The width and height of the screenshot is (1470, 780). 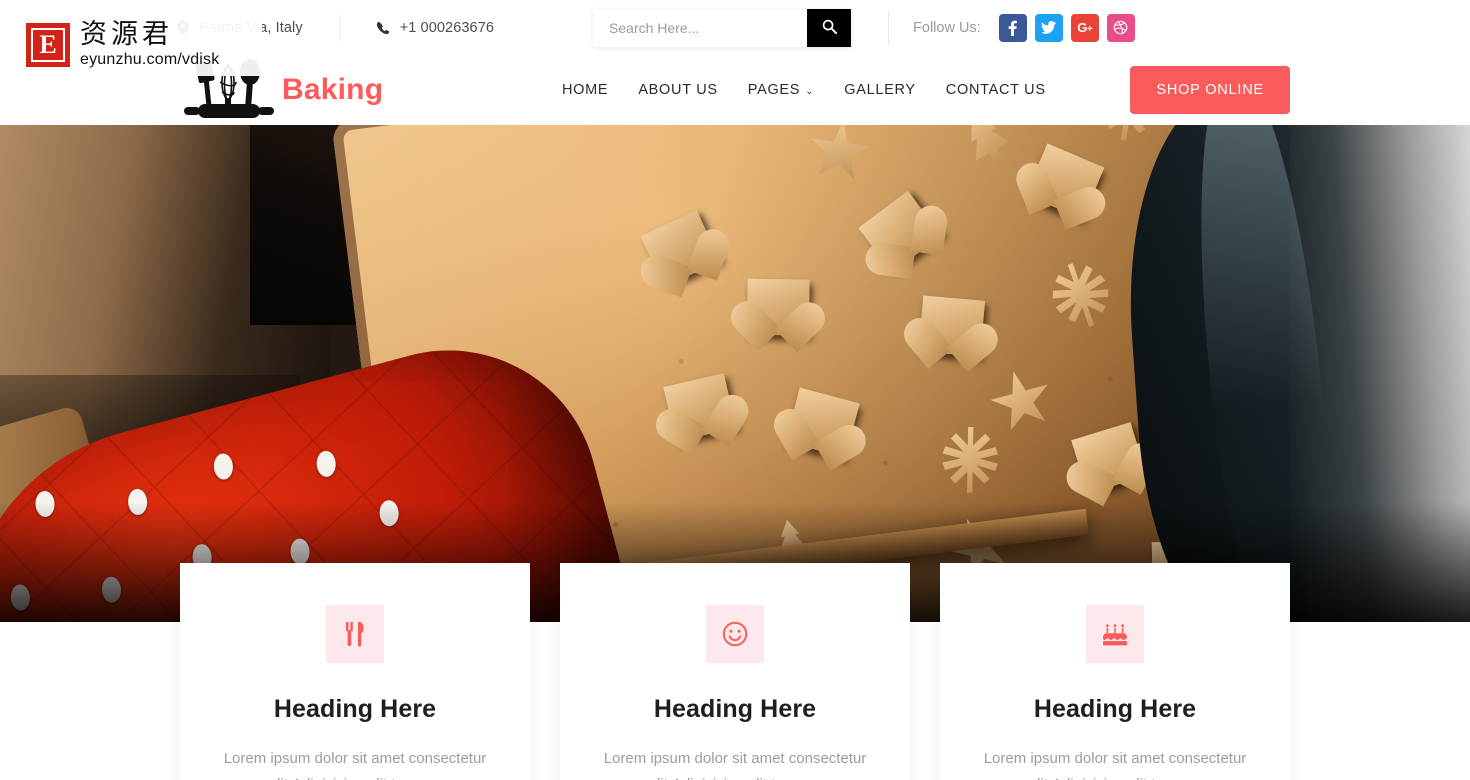 I want to click on search-box, so click(x=722, y=27).